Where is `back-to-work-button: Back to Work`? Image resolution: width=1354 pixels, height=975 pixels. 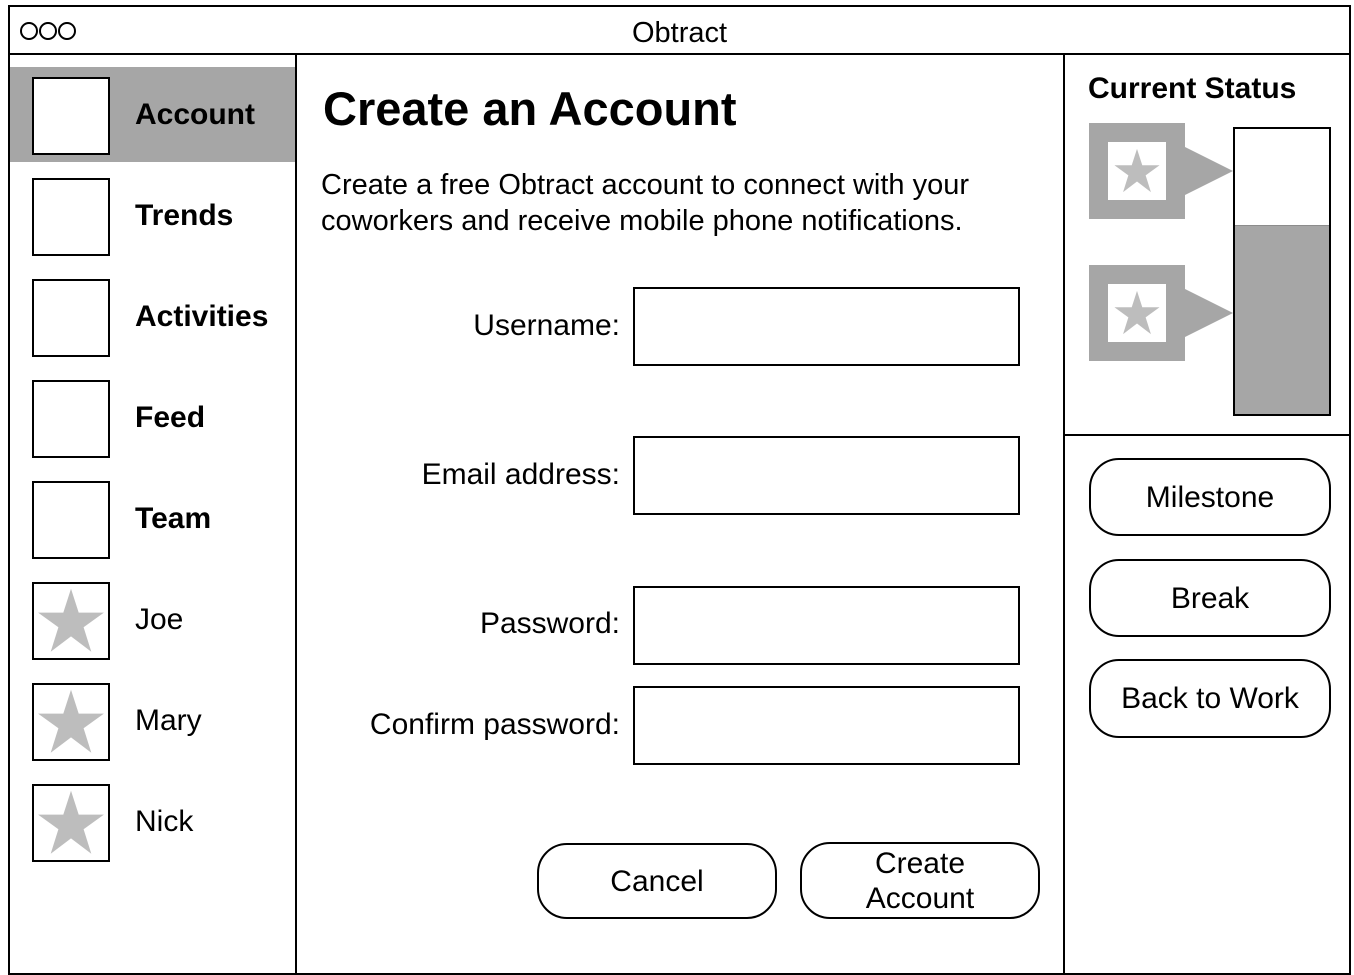
back-to-work-button: Back to Work is located at coordinates (1210, 698).